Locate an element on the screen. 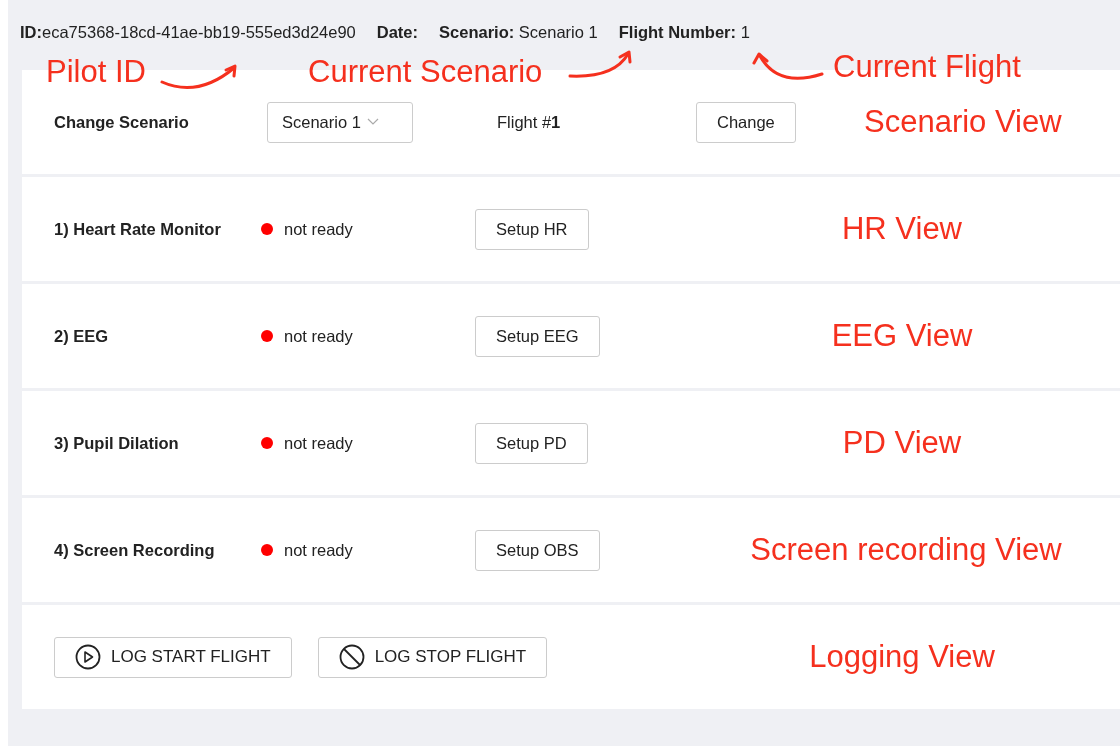  annotation-label: Screen recording View is located at coordinates (906, 550).